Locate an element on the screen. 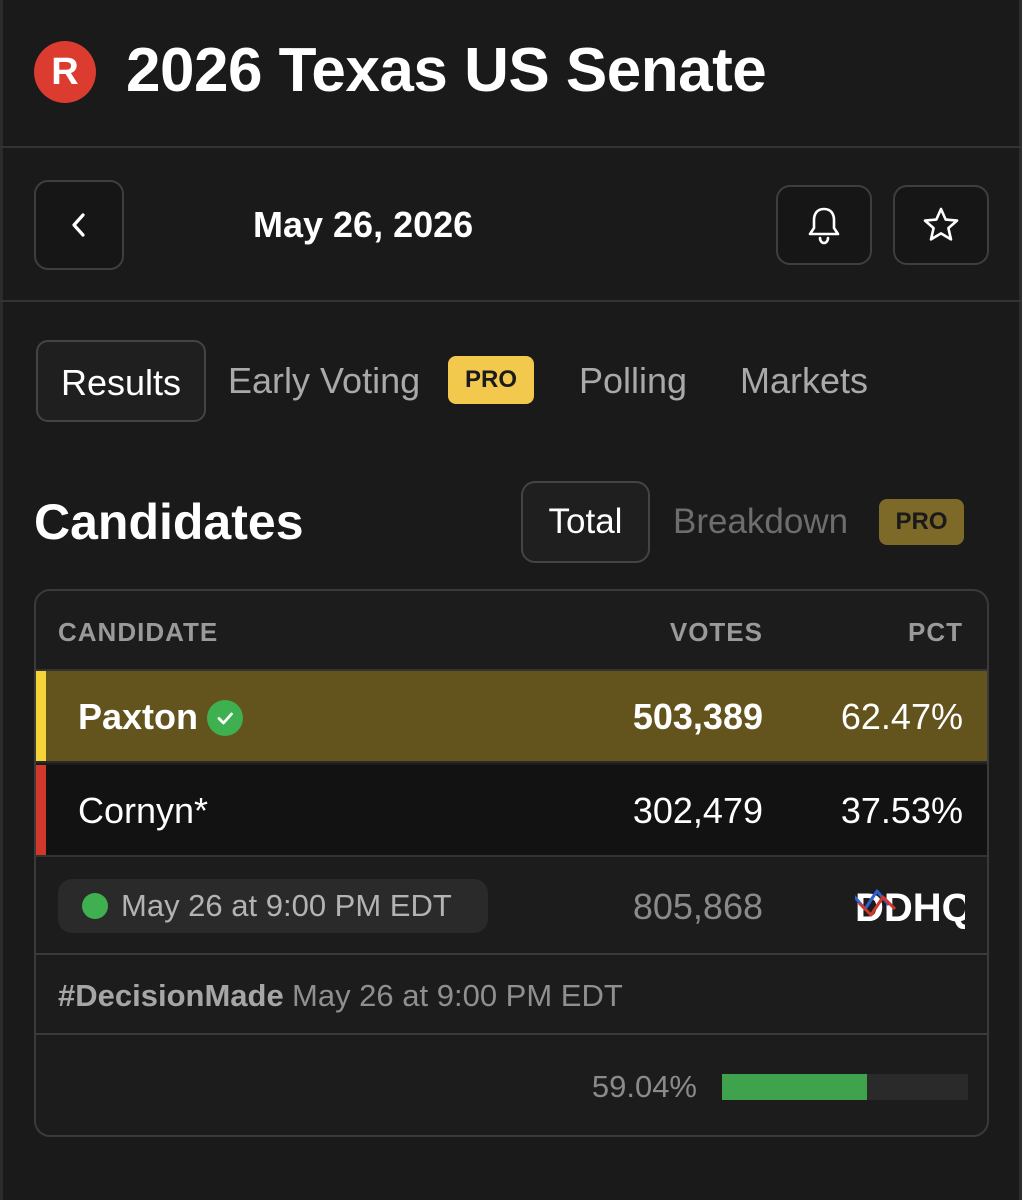  status-badge: May 26 at 9:00 PM EDT is located at coordinates (273, 906).